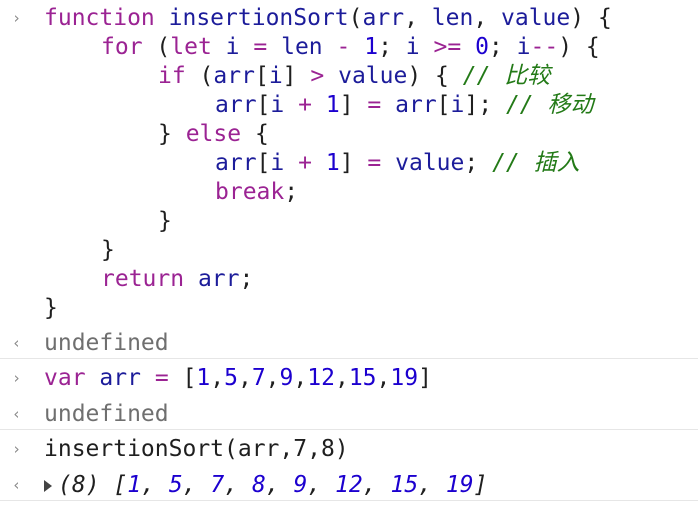  I want to click on code-token: let, so click(191, 47).